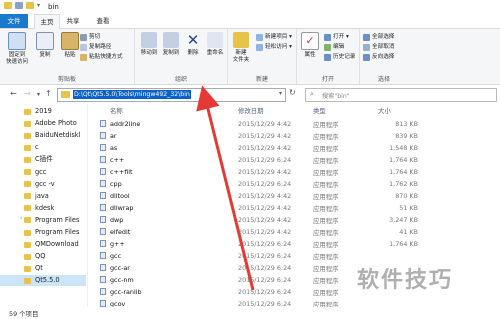  What do you see at coordinates (31, 147) in the screenshot?
I see `sidebar-item: c` at bounding box center [31, 147].